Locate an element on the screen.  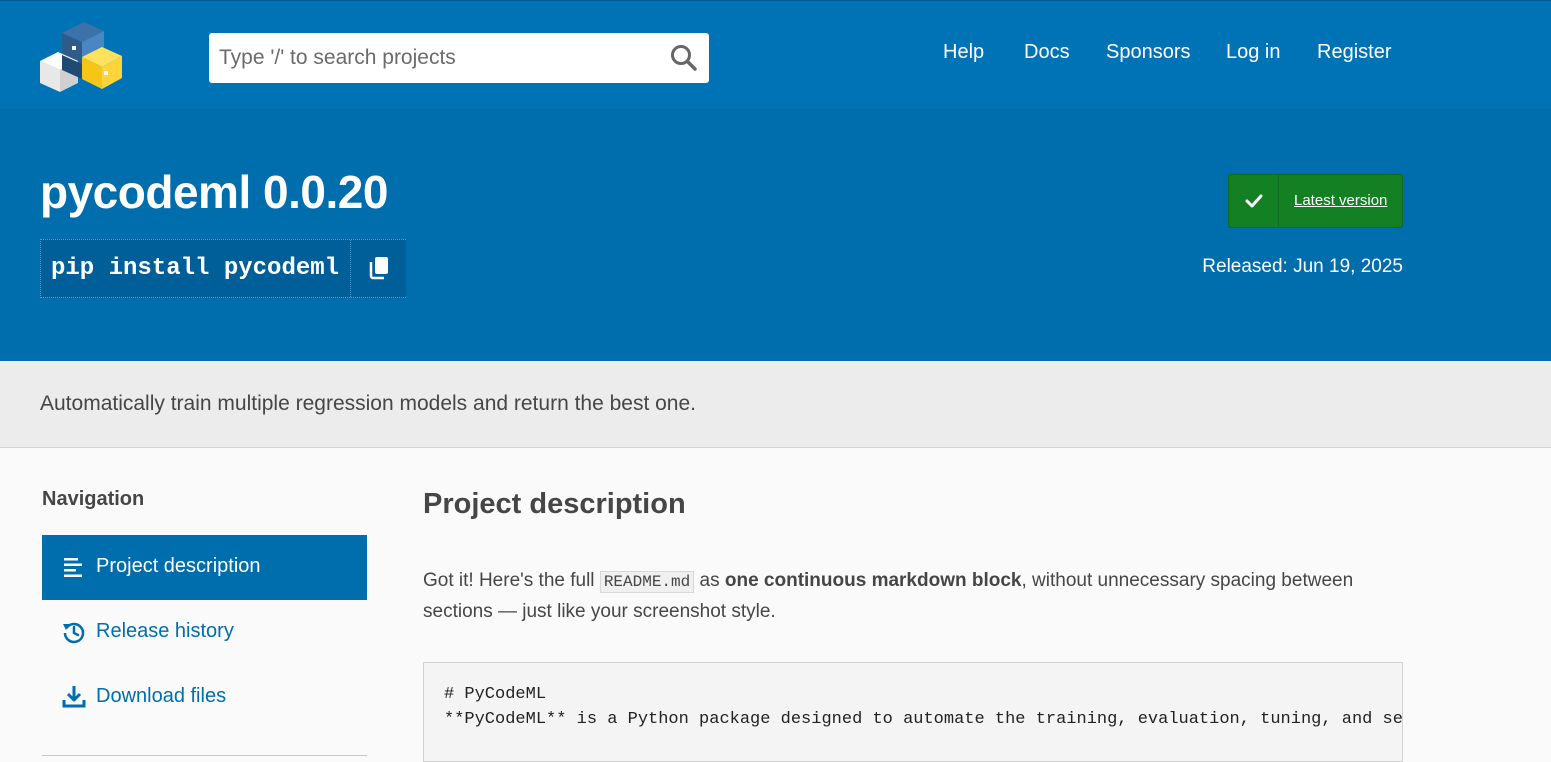
sidebar-item-label: Release history is located at coordinates (165, 631).